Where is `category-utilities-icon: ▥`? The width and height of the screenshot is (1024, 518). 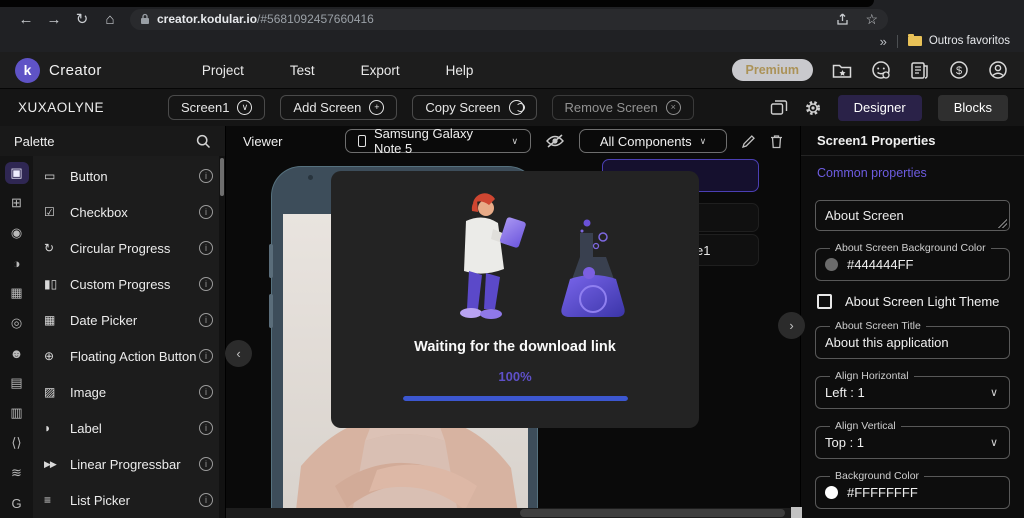
category-utilities-icon: ▥ is located at coordinates (17, 413).